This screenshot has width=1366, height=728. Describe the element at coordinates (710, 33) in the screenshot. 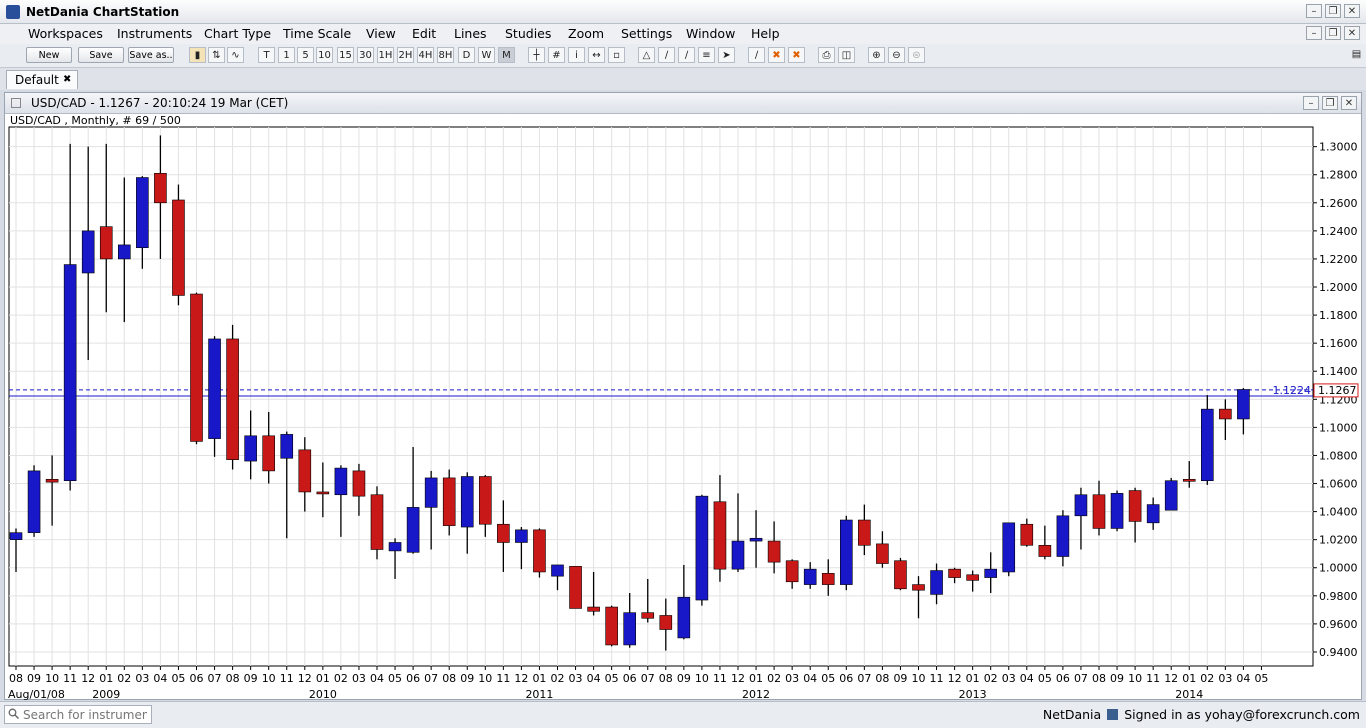

I see `menu-window: Window` at that location.